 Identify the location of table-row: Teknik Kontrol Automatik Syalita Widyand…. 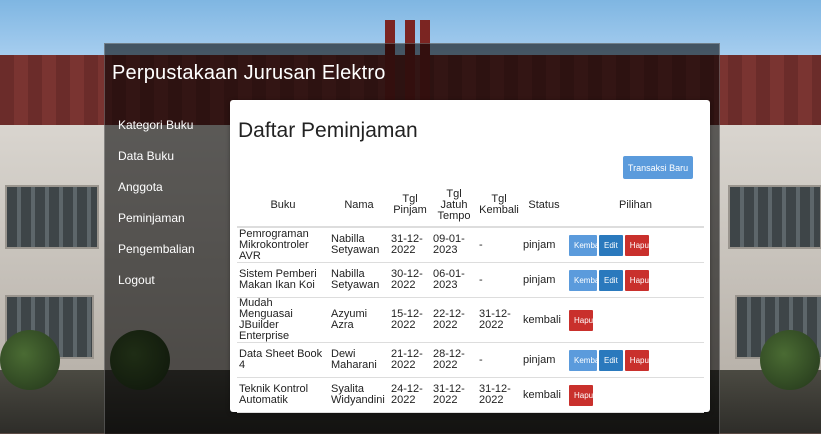
(470, 395).